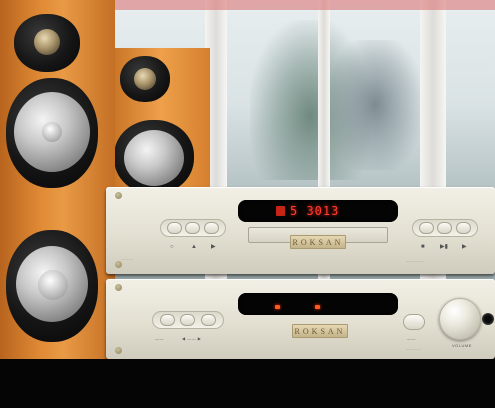 The height and width of the screenshot is (408, 495). I want to click on track-indicator, so click(280, 211).